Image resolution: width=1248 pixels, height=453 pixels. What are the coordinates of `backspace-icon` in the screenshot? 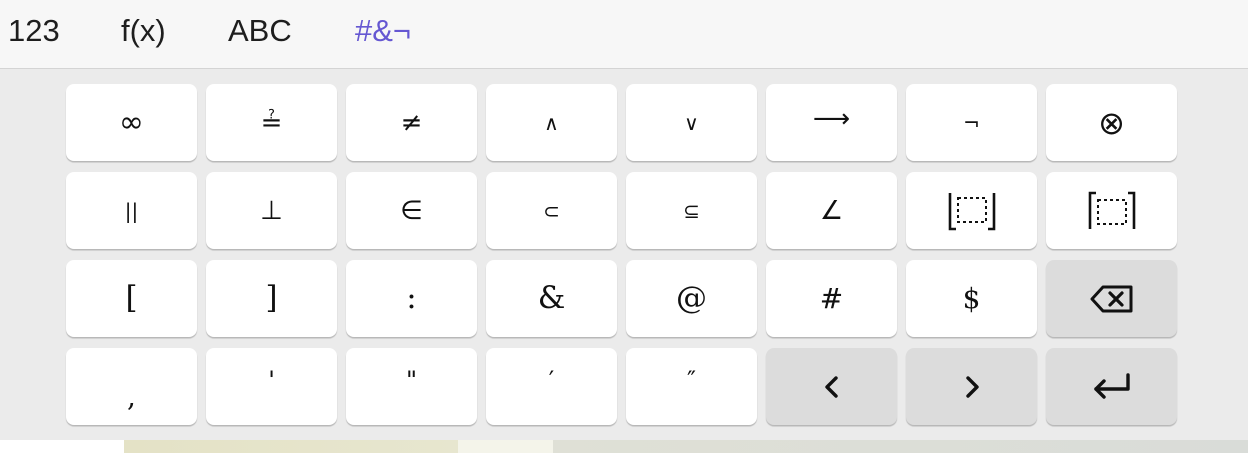 It's located at (1111, 298).